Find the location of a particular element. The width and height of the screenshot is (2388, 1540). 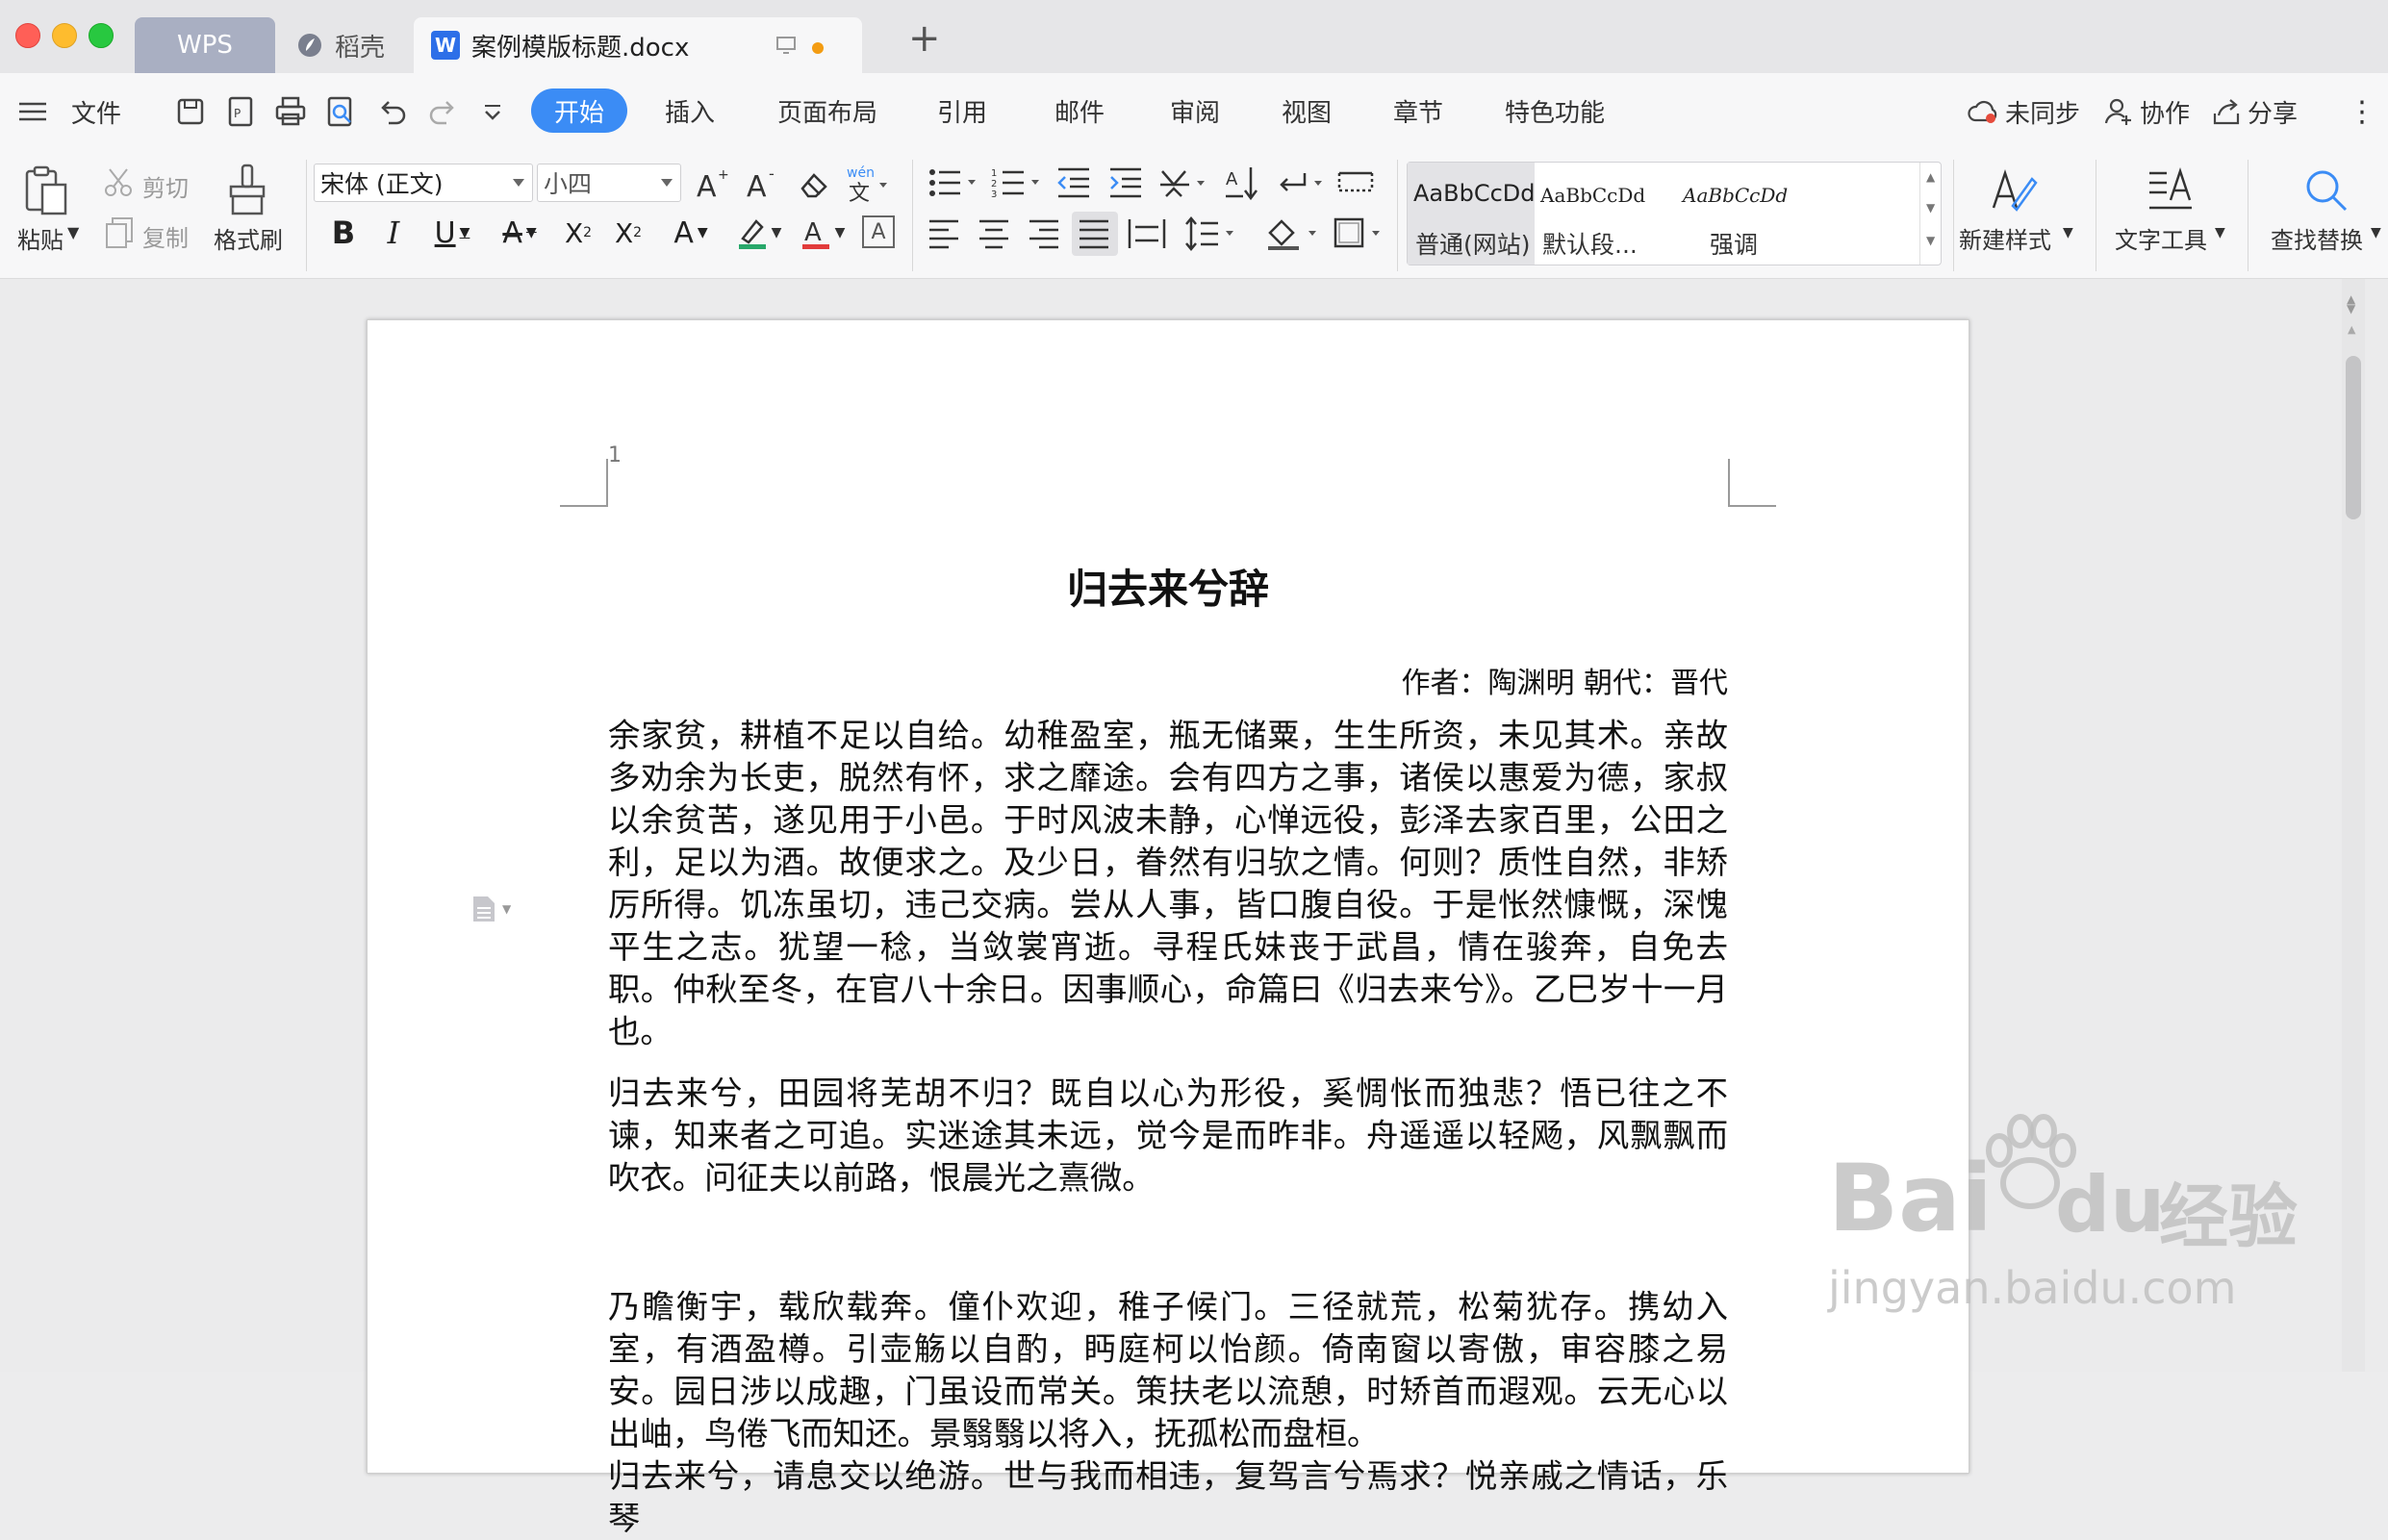

tab-special-features: 特色功能 is located at coordinates (1555, 110).